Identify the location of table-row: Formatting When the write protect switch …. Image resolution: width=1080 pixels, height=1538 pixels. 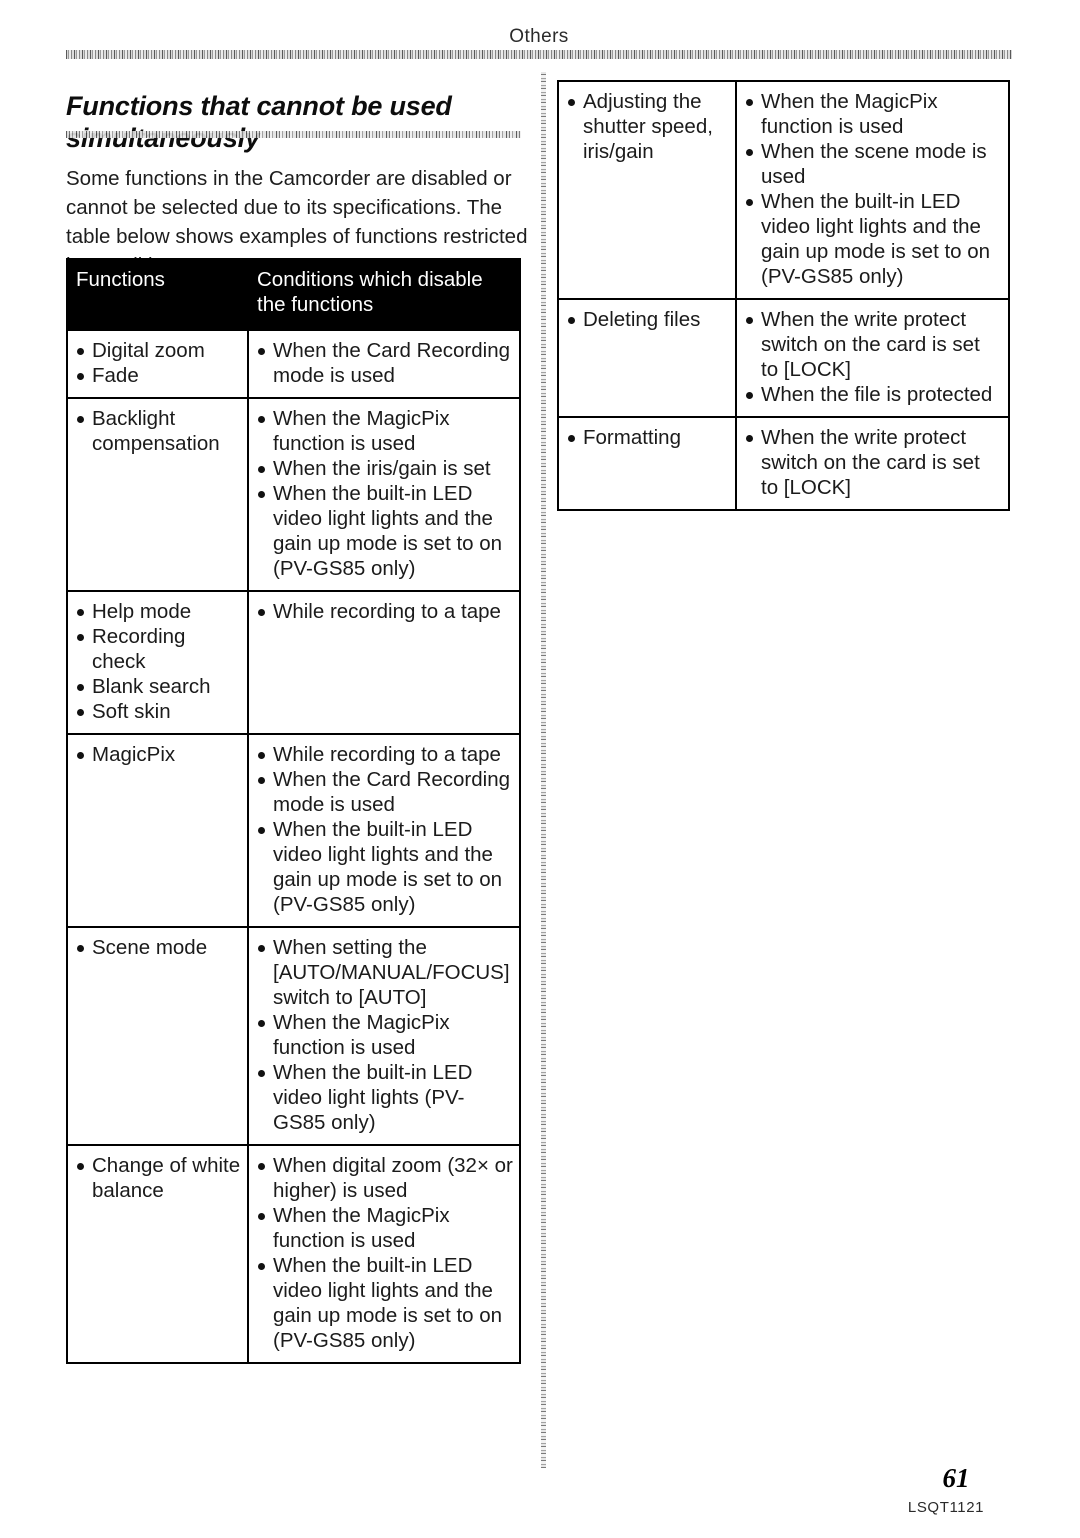
(783, 463).